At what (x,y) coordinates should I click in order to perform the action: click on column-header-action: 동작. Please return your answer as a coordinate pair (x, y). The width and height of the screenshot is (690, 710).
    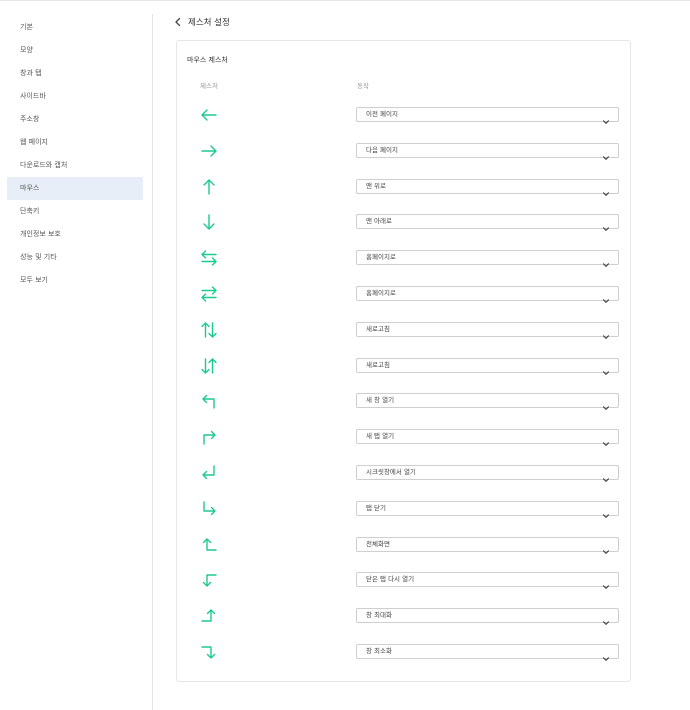
    Looking at the image, I should click on (363, 86).